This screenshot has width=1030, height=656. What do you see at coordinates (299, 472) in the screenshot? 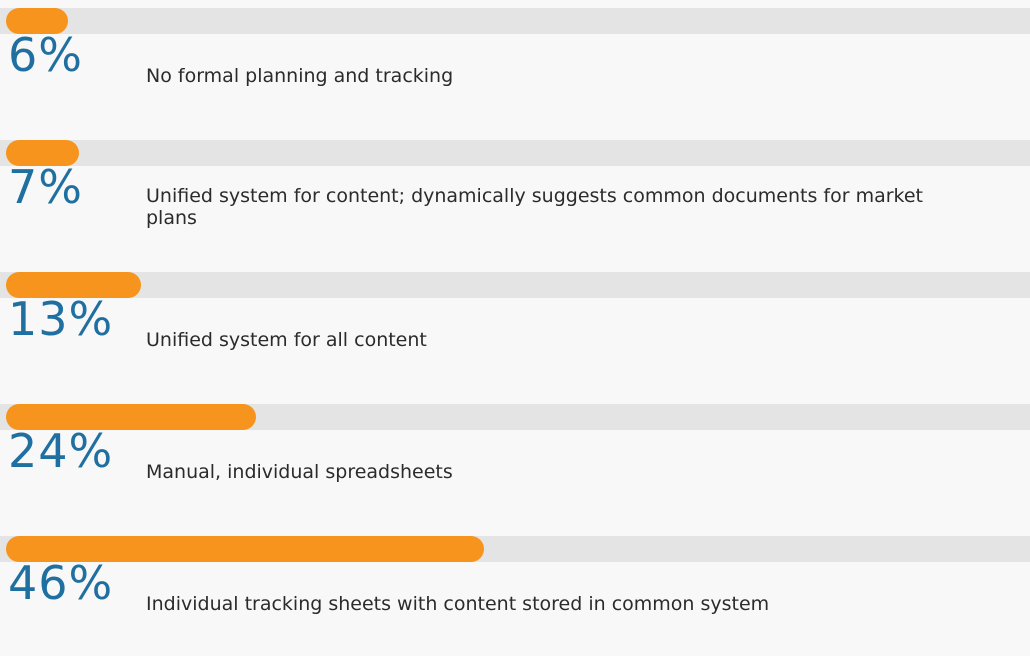
I see `category-label: Manual, individual spreadsheets` at bounding box center [299, 472].